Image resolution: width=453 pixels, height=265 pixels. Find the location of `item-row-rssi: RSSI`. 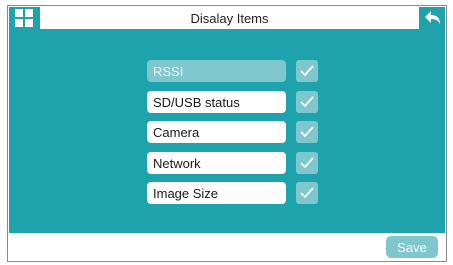

item-row-rssi: RSSI is located at coordinates (237, 71).